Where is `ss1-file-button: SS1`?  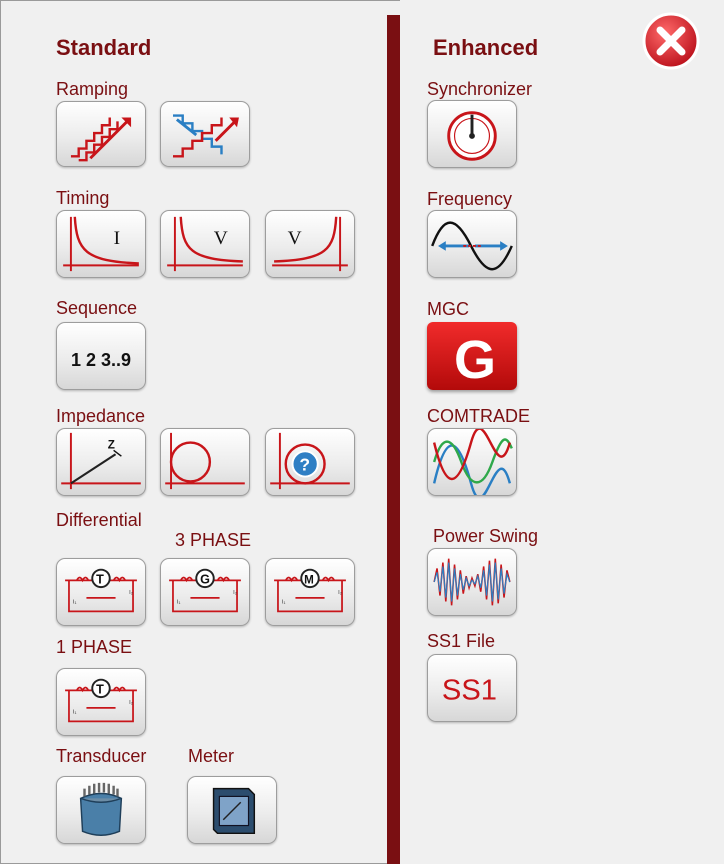 ss1-file-button: SS1 is located at coordinates (472, 688).